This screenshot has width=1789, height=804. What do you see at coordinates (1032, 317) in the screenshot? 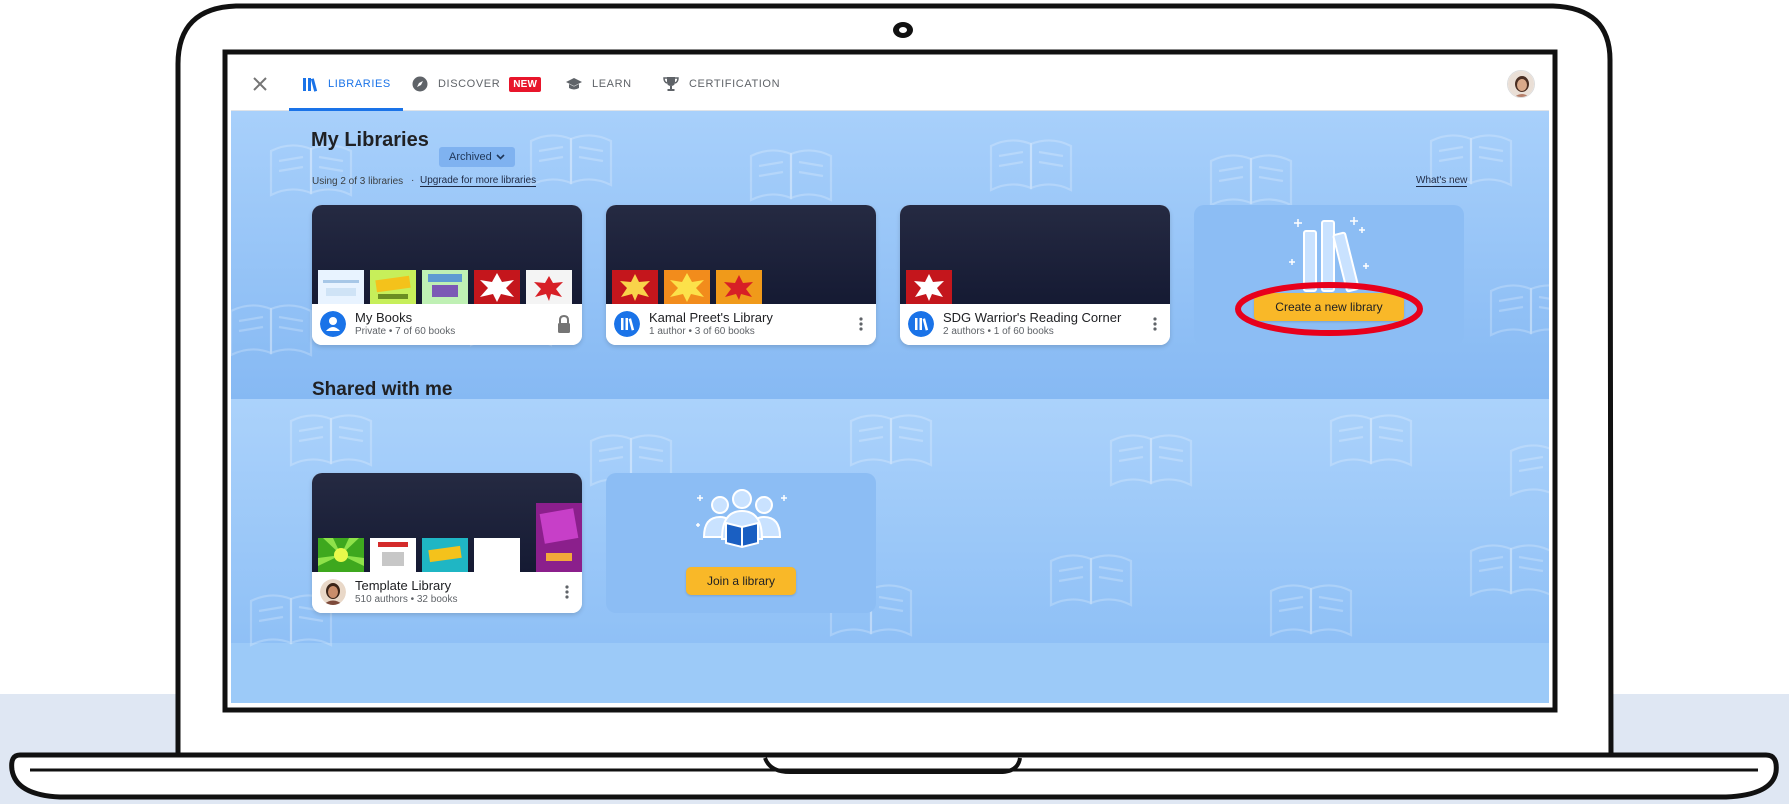
I see `library-title: SDG Warrior's Reading Corner` at bounding box center [1032, 317].